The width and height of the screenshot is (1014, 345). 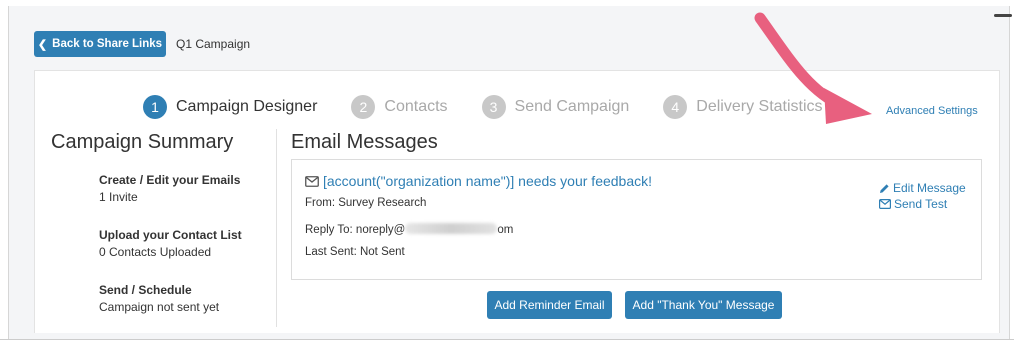 I want to click on back-to-share-links-button: ❮ Back to Share Links, so click(x=100, y=44).